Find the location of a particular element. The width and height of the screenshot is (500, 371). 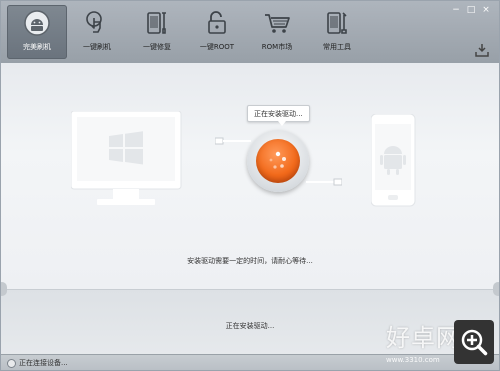

close-icon: × is located at coordinates (486, 9).